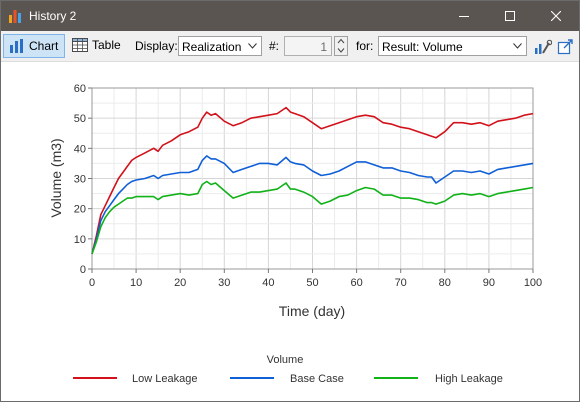 Image resolution: width=580 pixels, height=404 pixels. Describe the element at coordinates (312, 283) in the screenshot. I see `x-tick-label: 50` at that location.